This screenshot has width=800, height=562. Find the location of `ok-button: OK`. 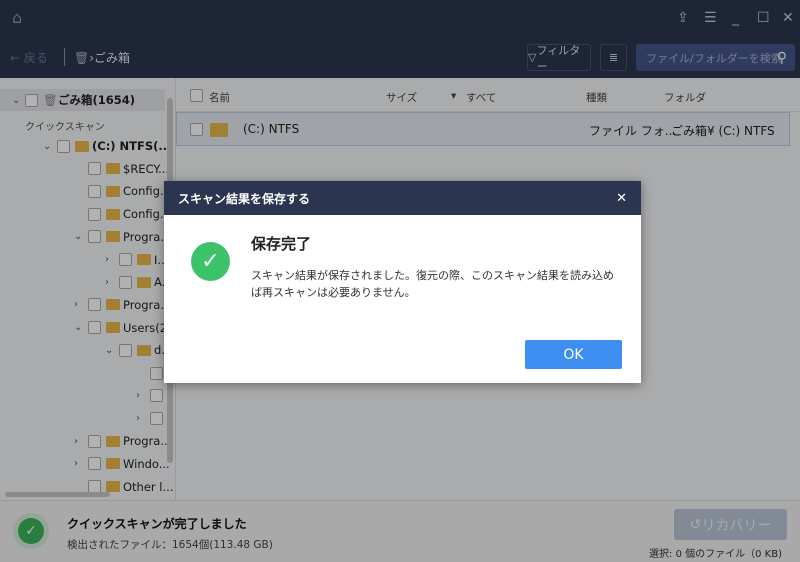

ok-button: OK is located at coordinates (573, 354).